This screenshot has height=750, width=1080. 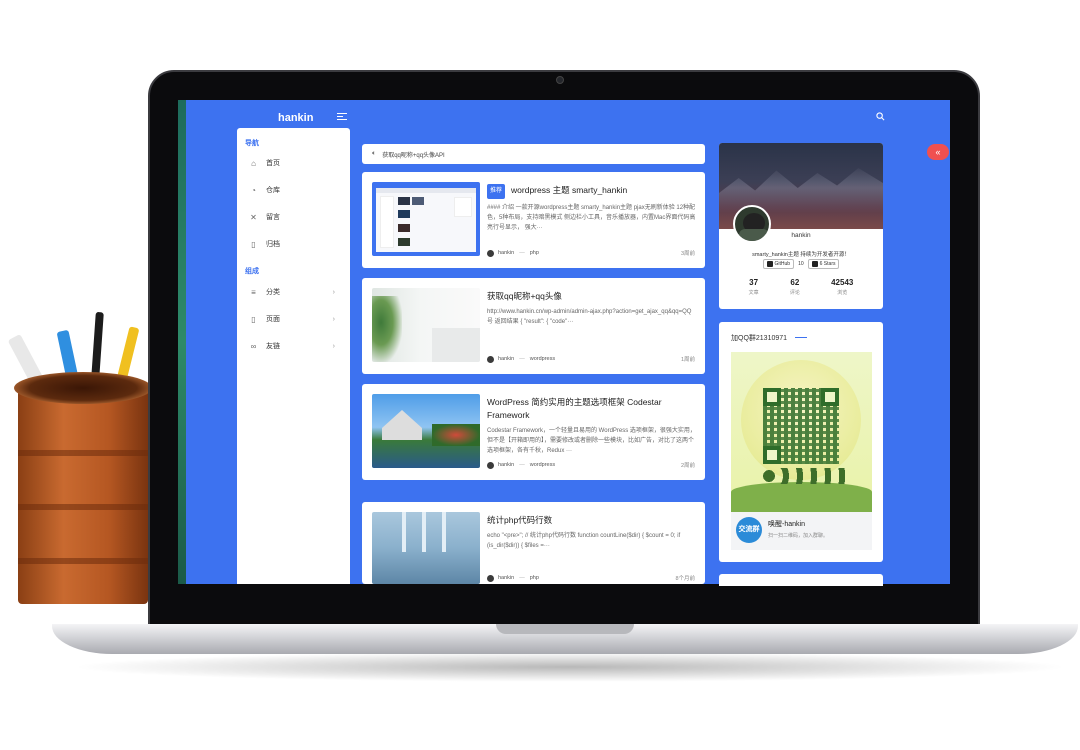 I want to click on sidebar-item-label: 首页, so click(x=273, y=163).